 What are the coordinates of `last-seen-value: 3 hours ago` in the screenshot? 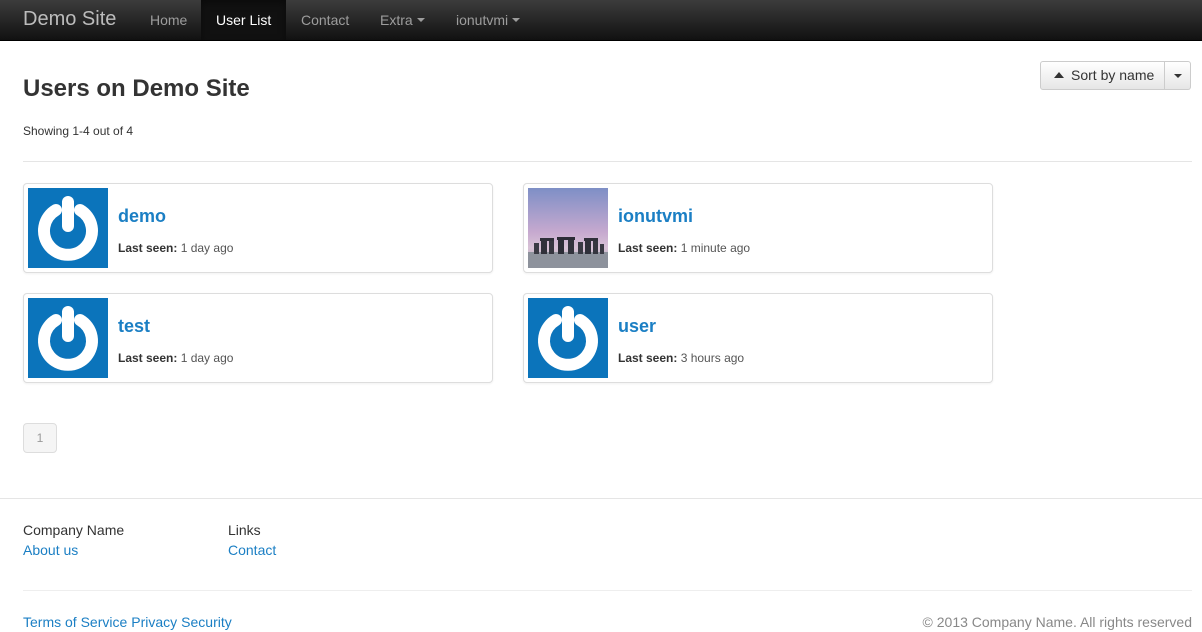 It's located at (712, 358).